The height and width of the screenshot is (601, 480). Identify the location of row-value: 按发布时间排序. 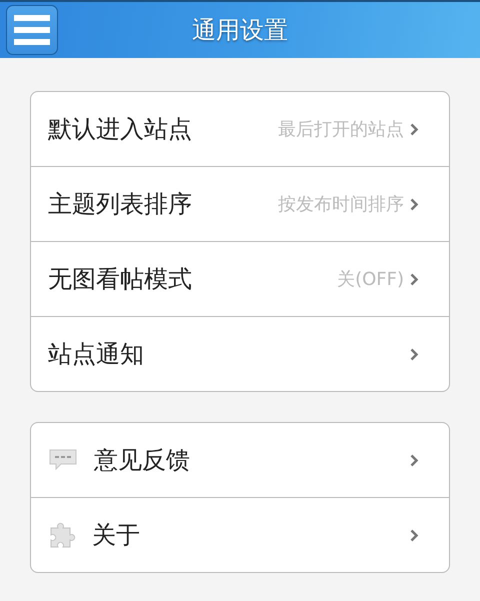
(341, 204).